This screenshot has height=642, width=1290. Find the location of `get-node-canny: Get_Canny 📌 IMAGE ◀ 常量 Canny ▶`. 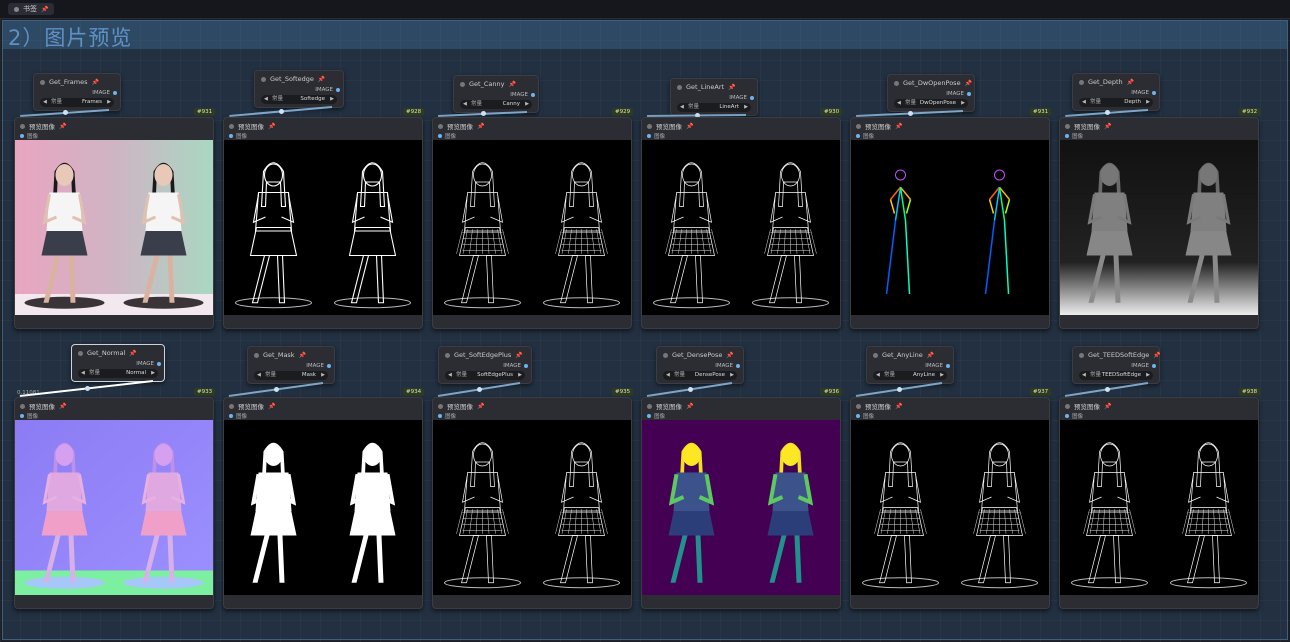

get-node-canny: Get_Canny 📌 IMAGE ◀ 常量 Canny ▶ is located at coordinates (496, 94).